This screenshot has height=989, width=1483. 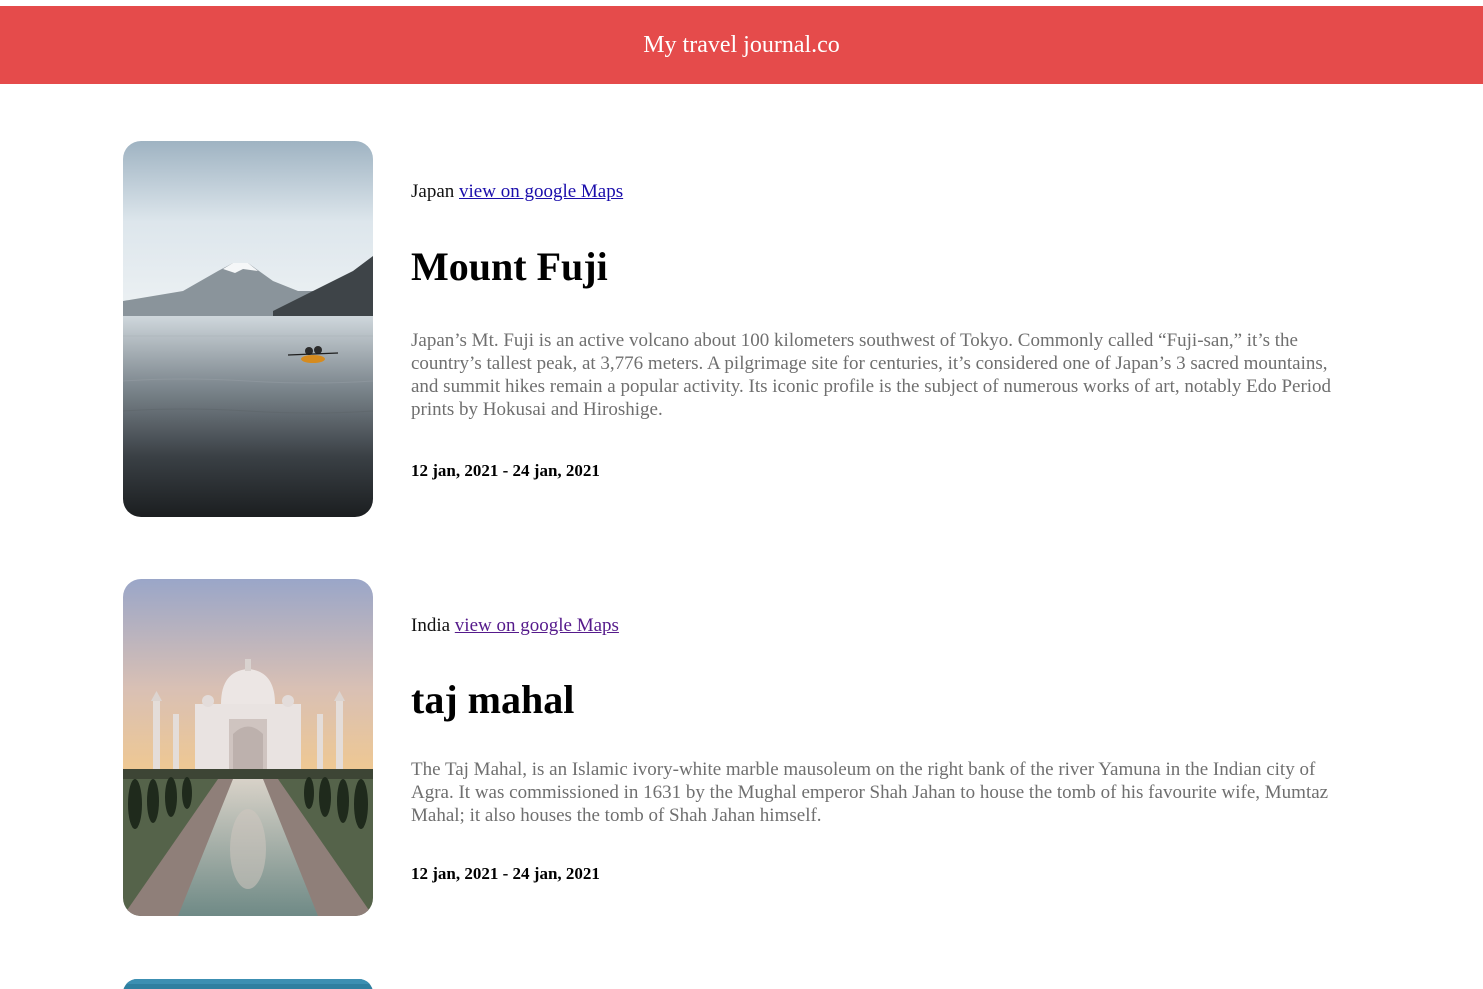 What do you see at coordinates (433, 191) in the screenshot?
I see `country-label: Japan` at bounding box center [433, 191].